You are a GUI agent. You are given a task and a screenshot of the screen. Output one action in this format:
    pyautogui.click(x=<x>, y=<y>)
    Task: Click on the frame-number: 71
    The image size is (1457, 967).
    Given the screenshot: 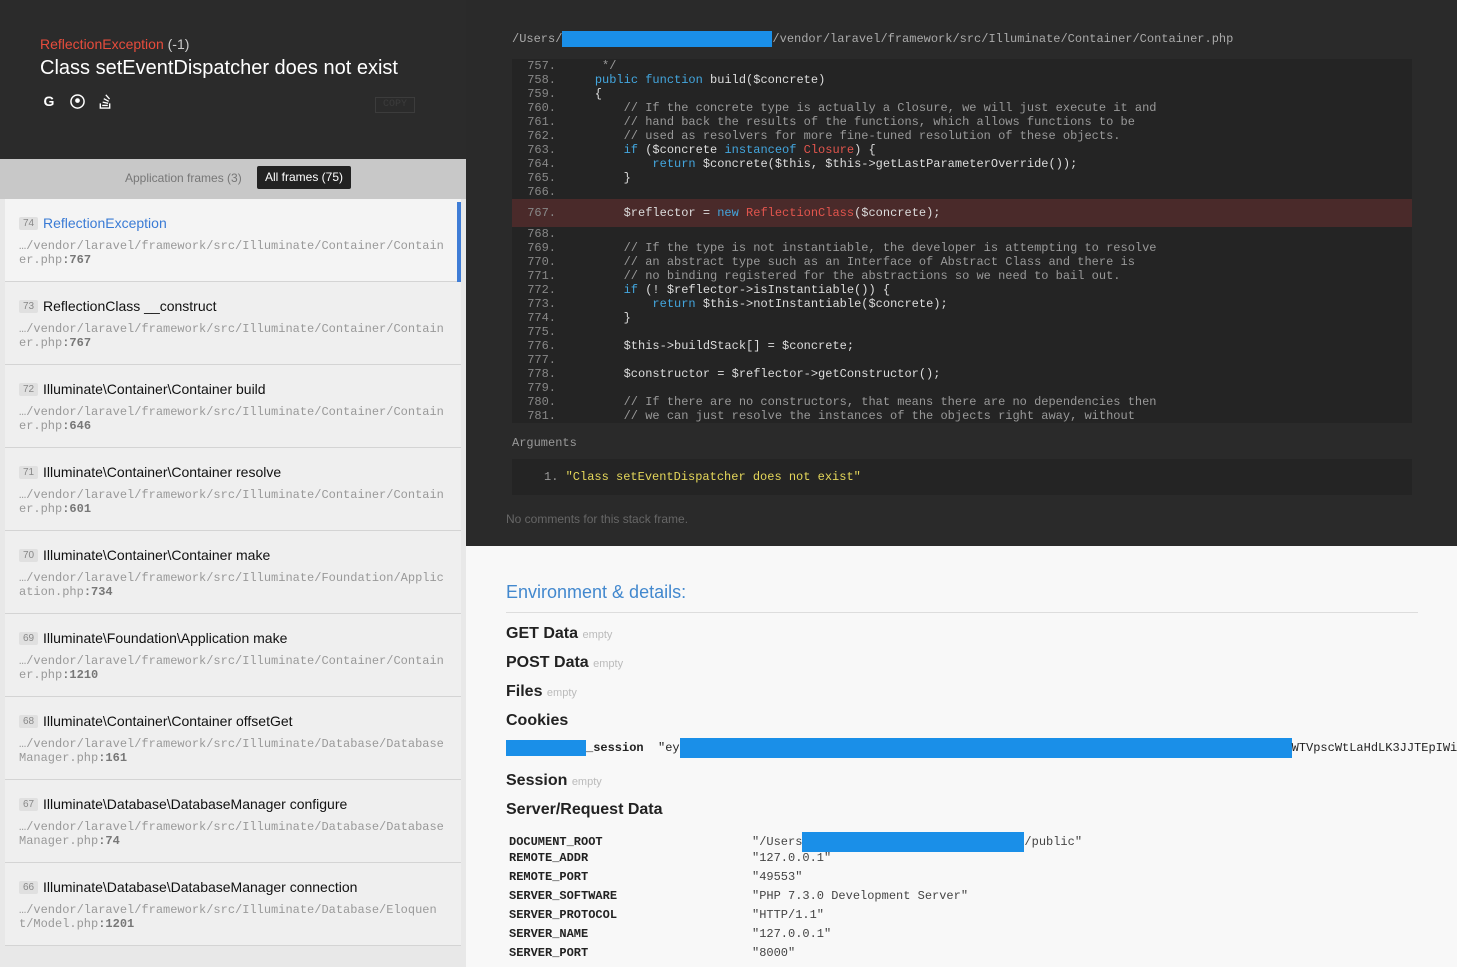 What is the action you would take?
    pyautogui.click(x=29, y=472)
    